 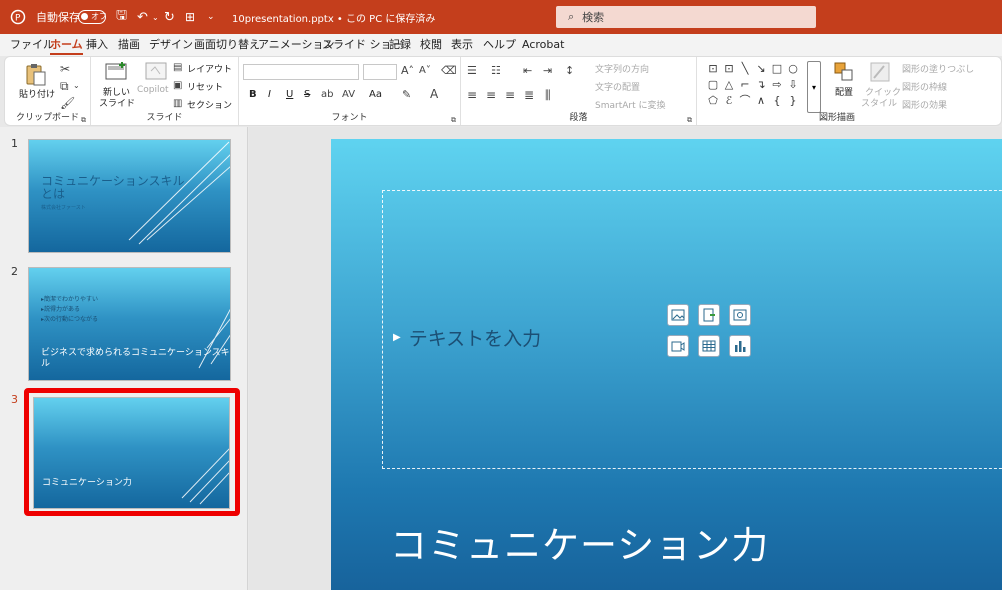 What do you see at coordinates (793, 101) in the screenshot?
I see `right-brace-shape-icon: }` at bounding box center [793, 101].